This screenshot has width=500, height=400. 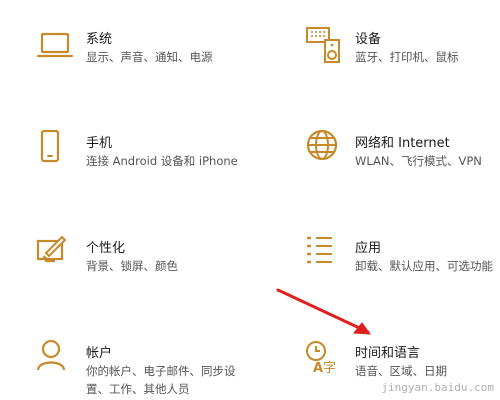 What do you see at coordinates (388, 353) in the screenshot?
I see `tile-title: 时间和语言` at bounding box center [388, 353].